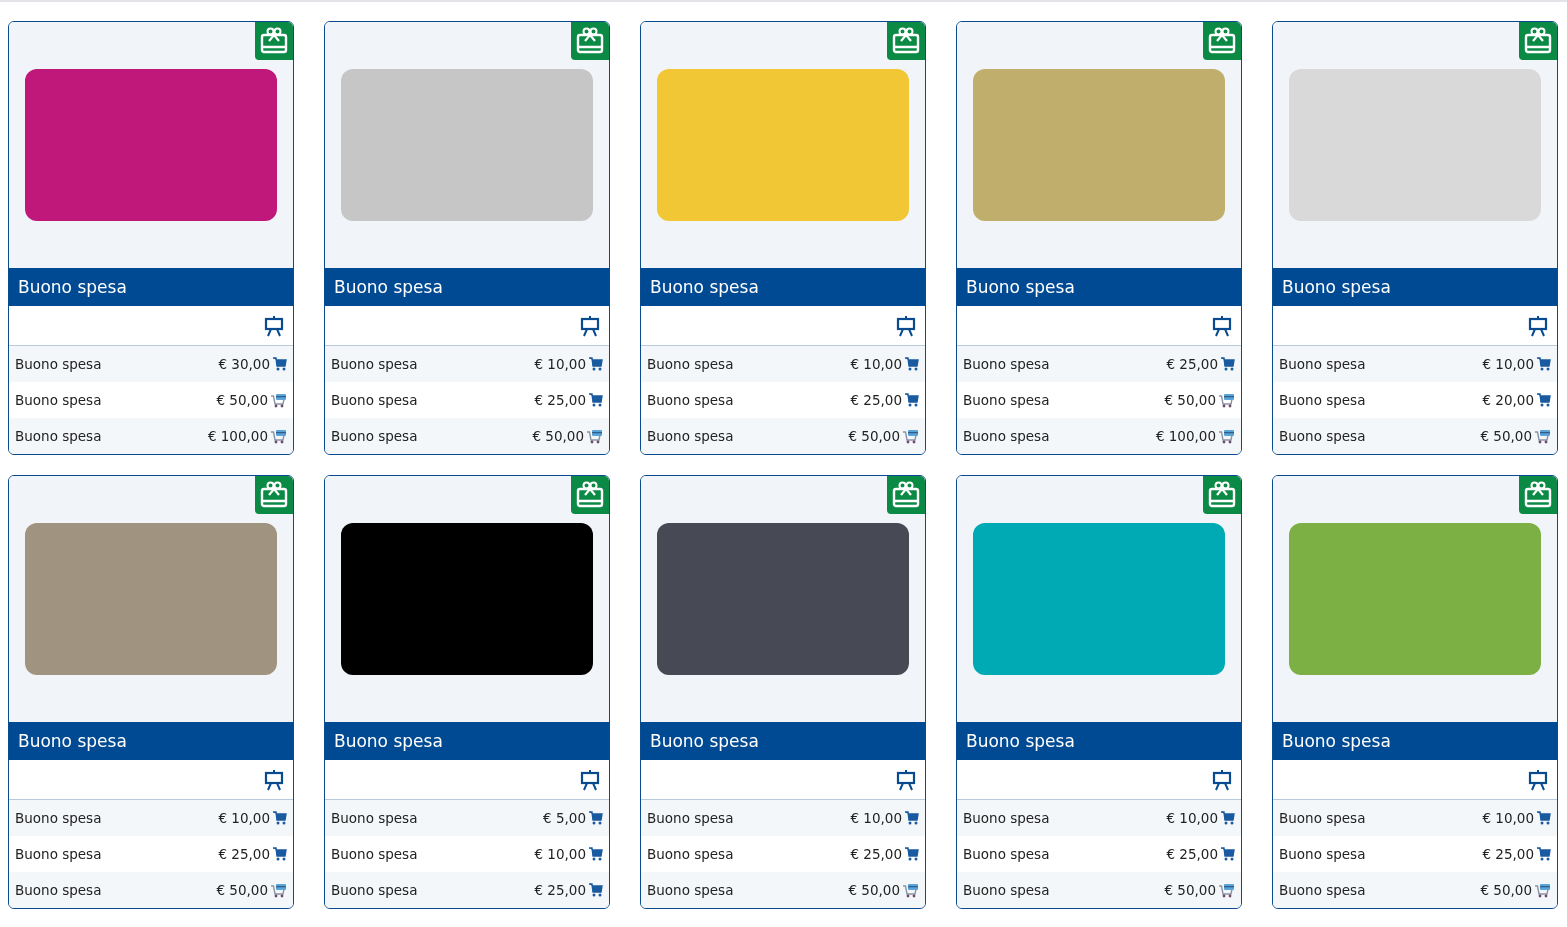 The image size is (1567, 927). What do you see at coordinates (244, 364) in the screenshot?
I see `option-price: € 30,00` at bounding box center [244, 364].